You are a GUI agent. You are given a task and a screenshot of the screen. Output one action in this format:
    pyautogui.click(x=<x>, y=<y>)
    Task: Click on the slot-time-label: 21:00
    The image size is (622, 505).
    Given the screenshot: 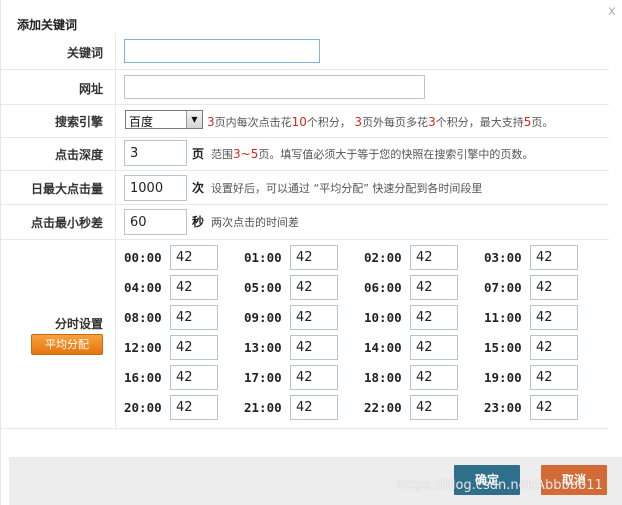 What is the action you would take?
    pyautogui.click(x=263, y=407)
    